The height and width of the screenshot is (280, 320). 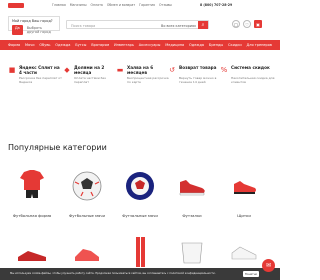 I want to click on search-scope-select: Во всех категориях, so click(x=178, y=26).